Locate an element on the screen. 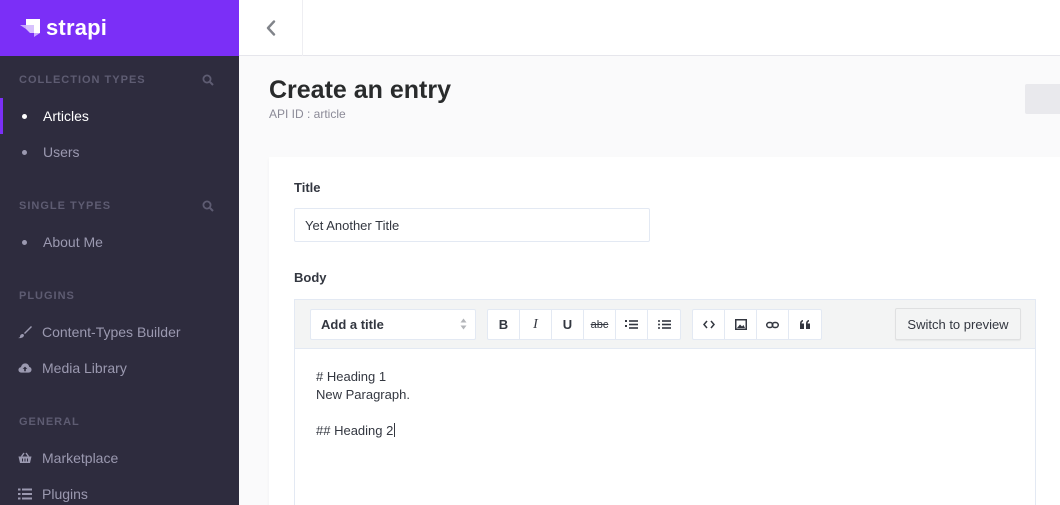 This screenshot has height=505, width=1060. italic-label: I is located at coordinates (535, 324).